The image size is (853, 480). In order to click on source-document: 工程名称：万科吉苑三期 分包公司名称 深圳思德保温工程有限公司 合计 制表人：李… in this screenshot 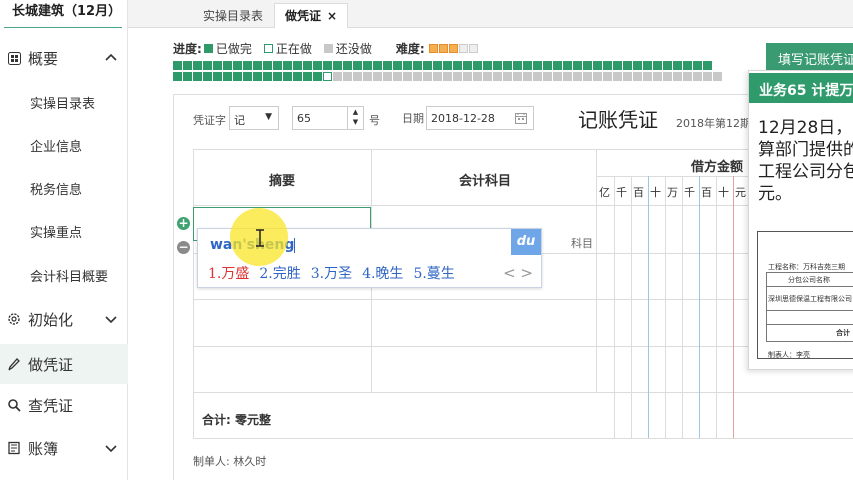, I will do `click(805, 295)`.